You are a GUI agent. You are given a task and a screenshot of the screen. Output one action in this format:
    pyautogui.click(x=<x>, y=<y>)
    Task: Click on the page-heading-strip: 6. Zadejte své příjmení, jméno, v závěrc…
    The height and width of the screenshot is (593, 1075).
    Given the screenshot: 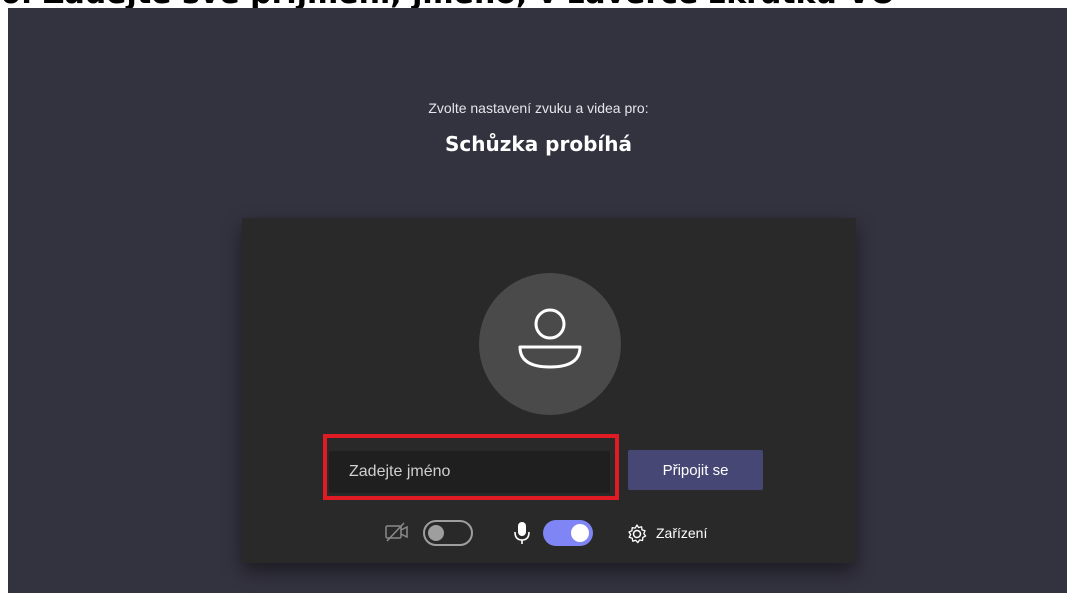 What is the action you would take?
    pyautogui.click(x=537, y=4)
    